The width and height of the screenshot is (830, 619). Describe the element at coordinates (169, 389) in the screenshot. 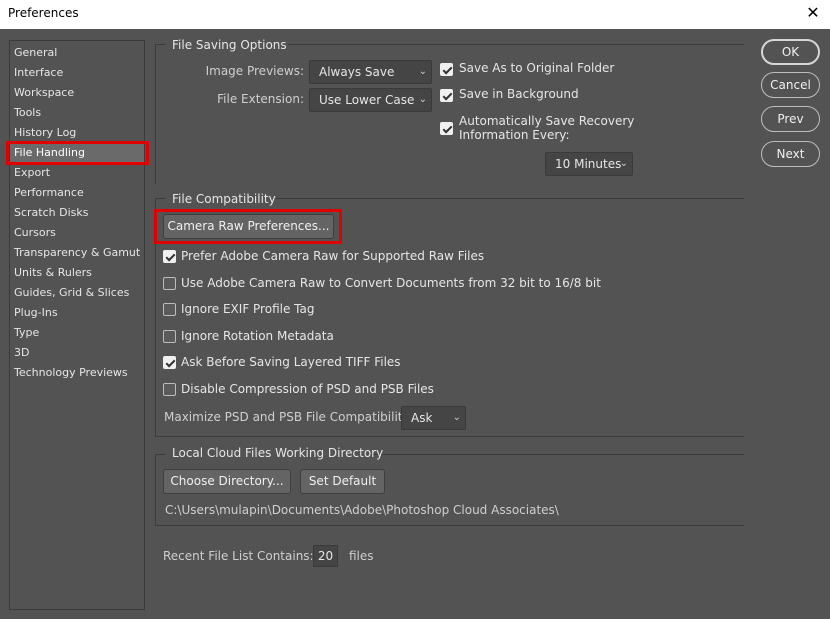

I see `disable-compression-checkbox` at that location.